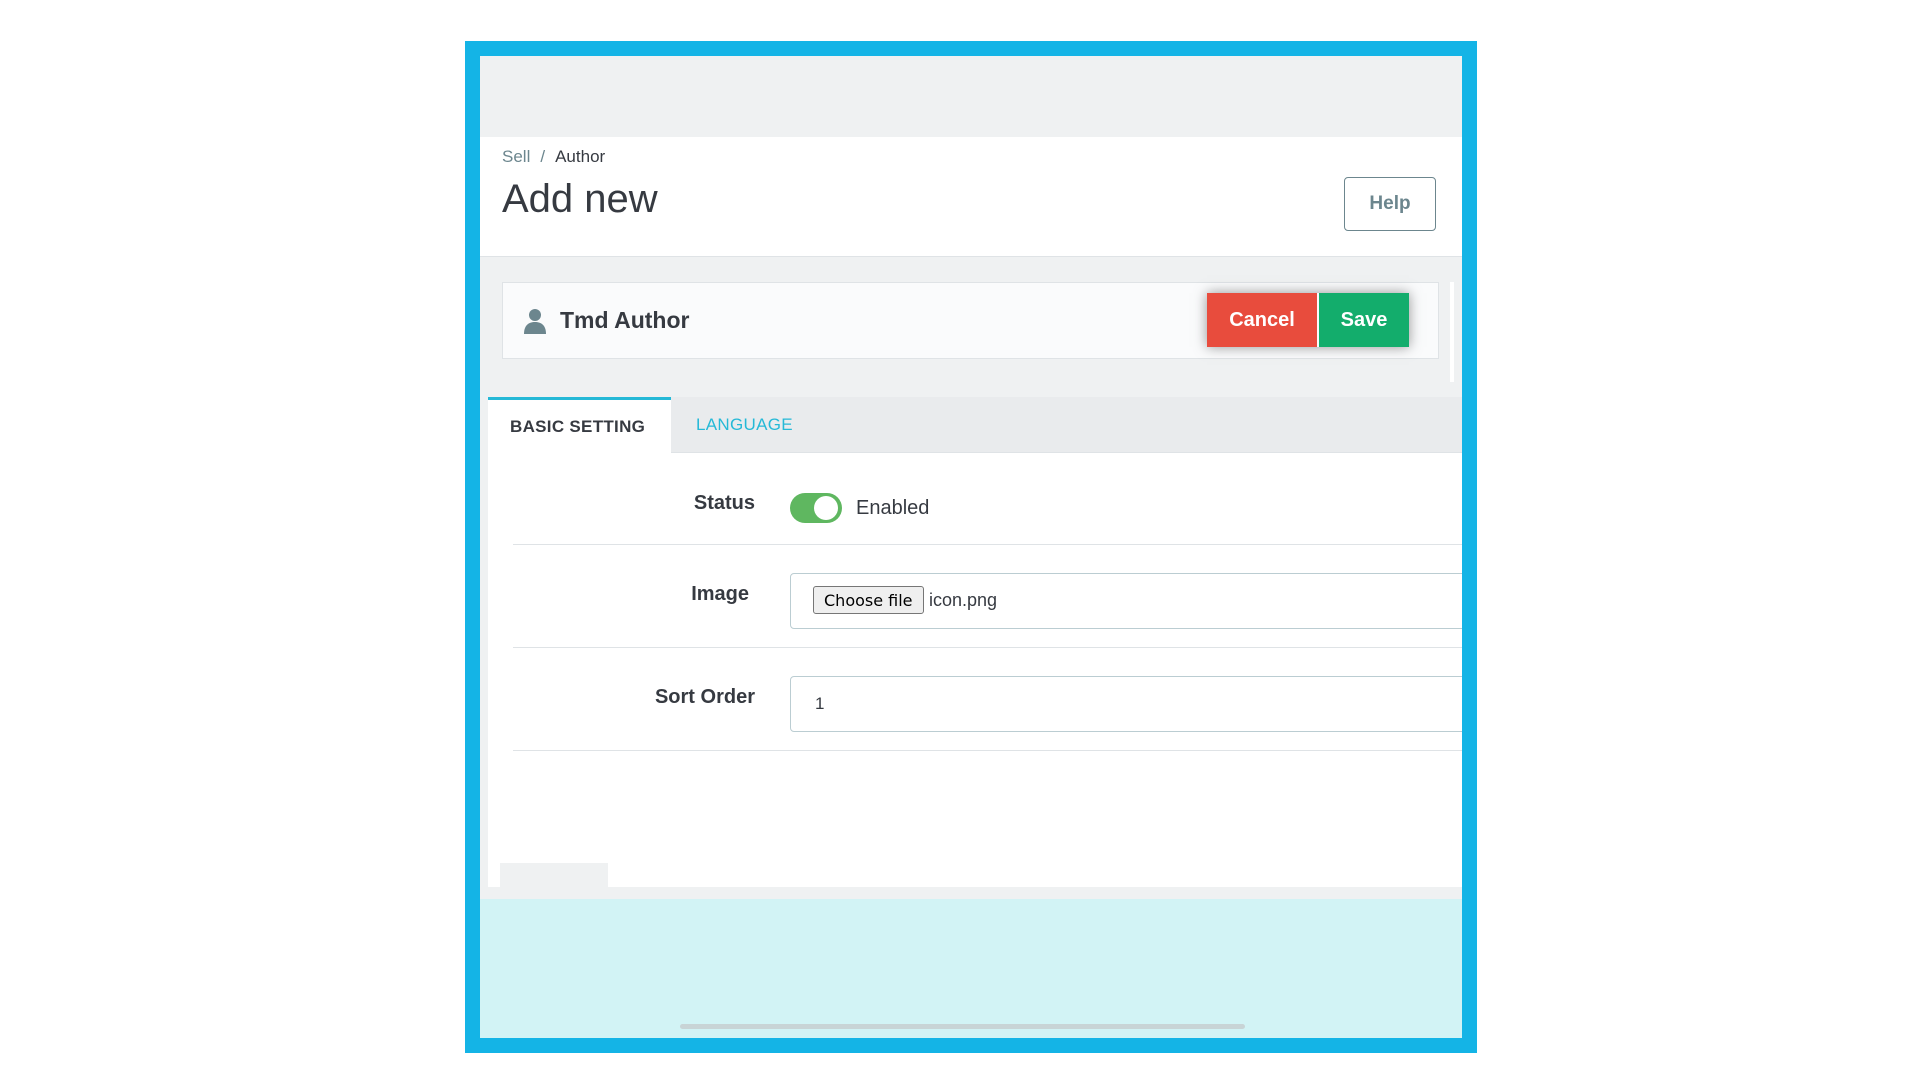  I want to click on file-name: icon.png, so click(963, 600).